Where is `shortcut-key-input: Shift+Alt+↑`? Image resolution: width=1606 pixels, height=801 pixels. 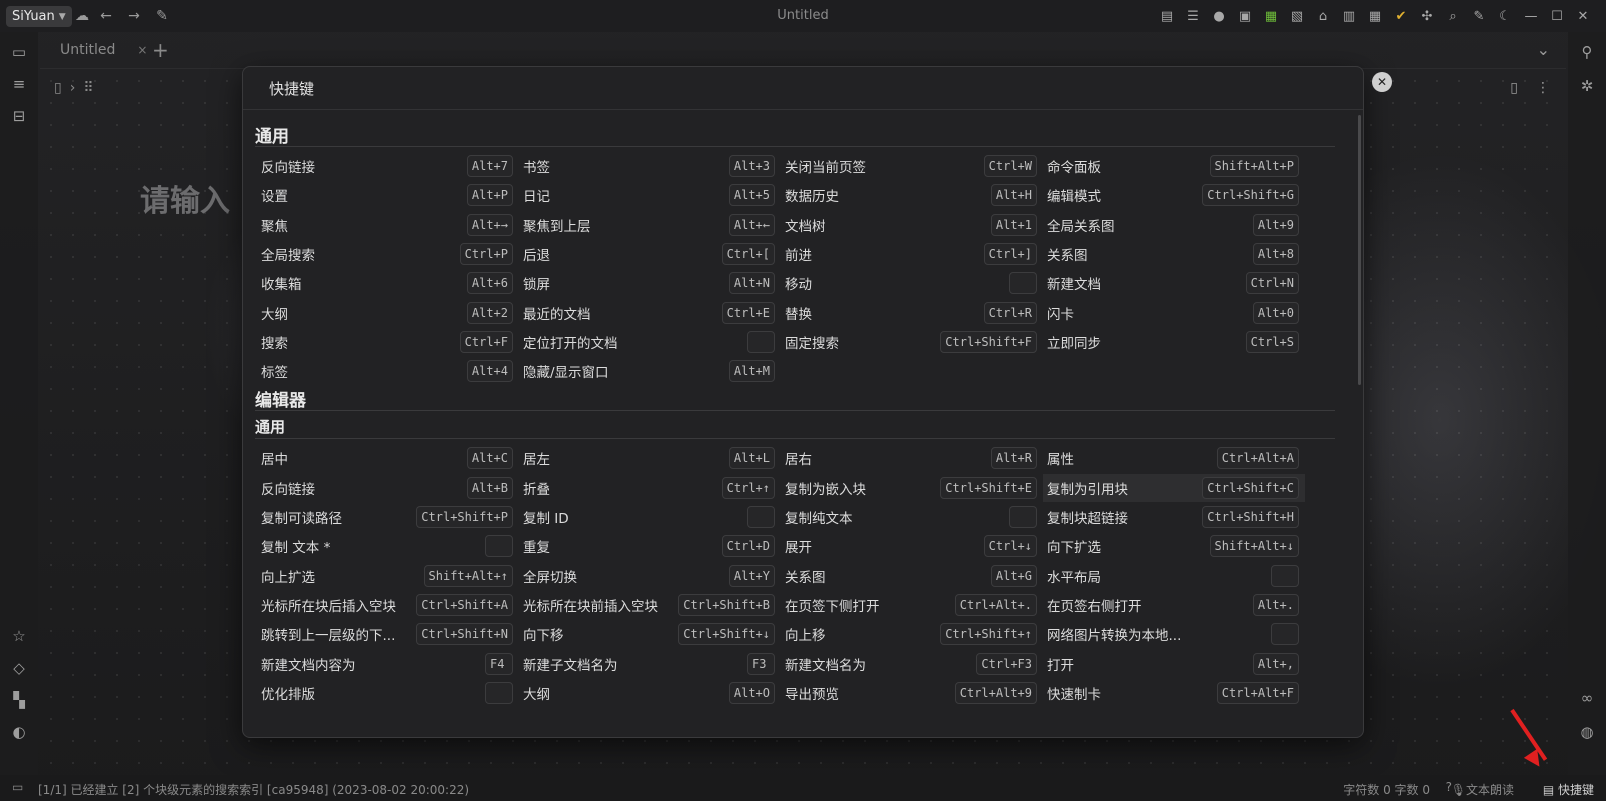 shortcut-key-input: Shift+Alt+↑ is located at coordinates (468, 575).